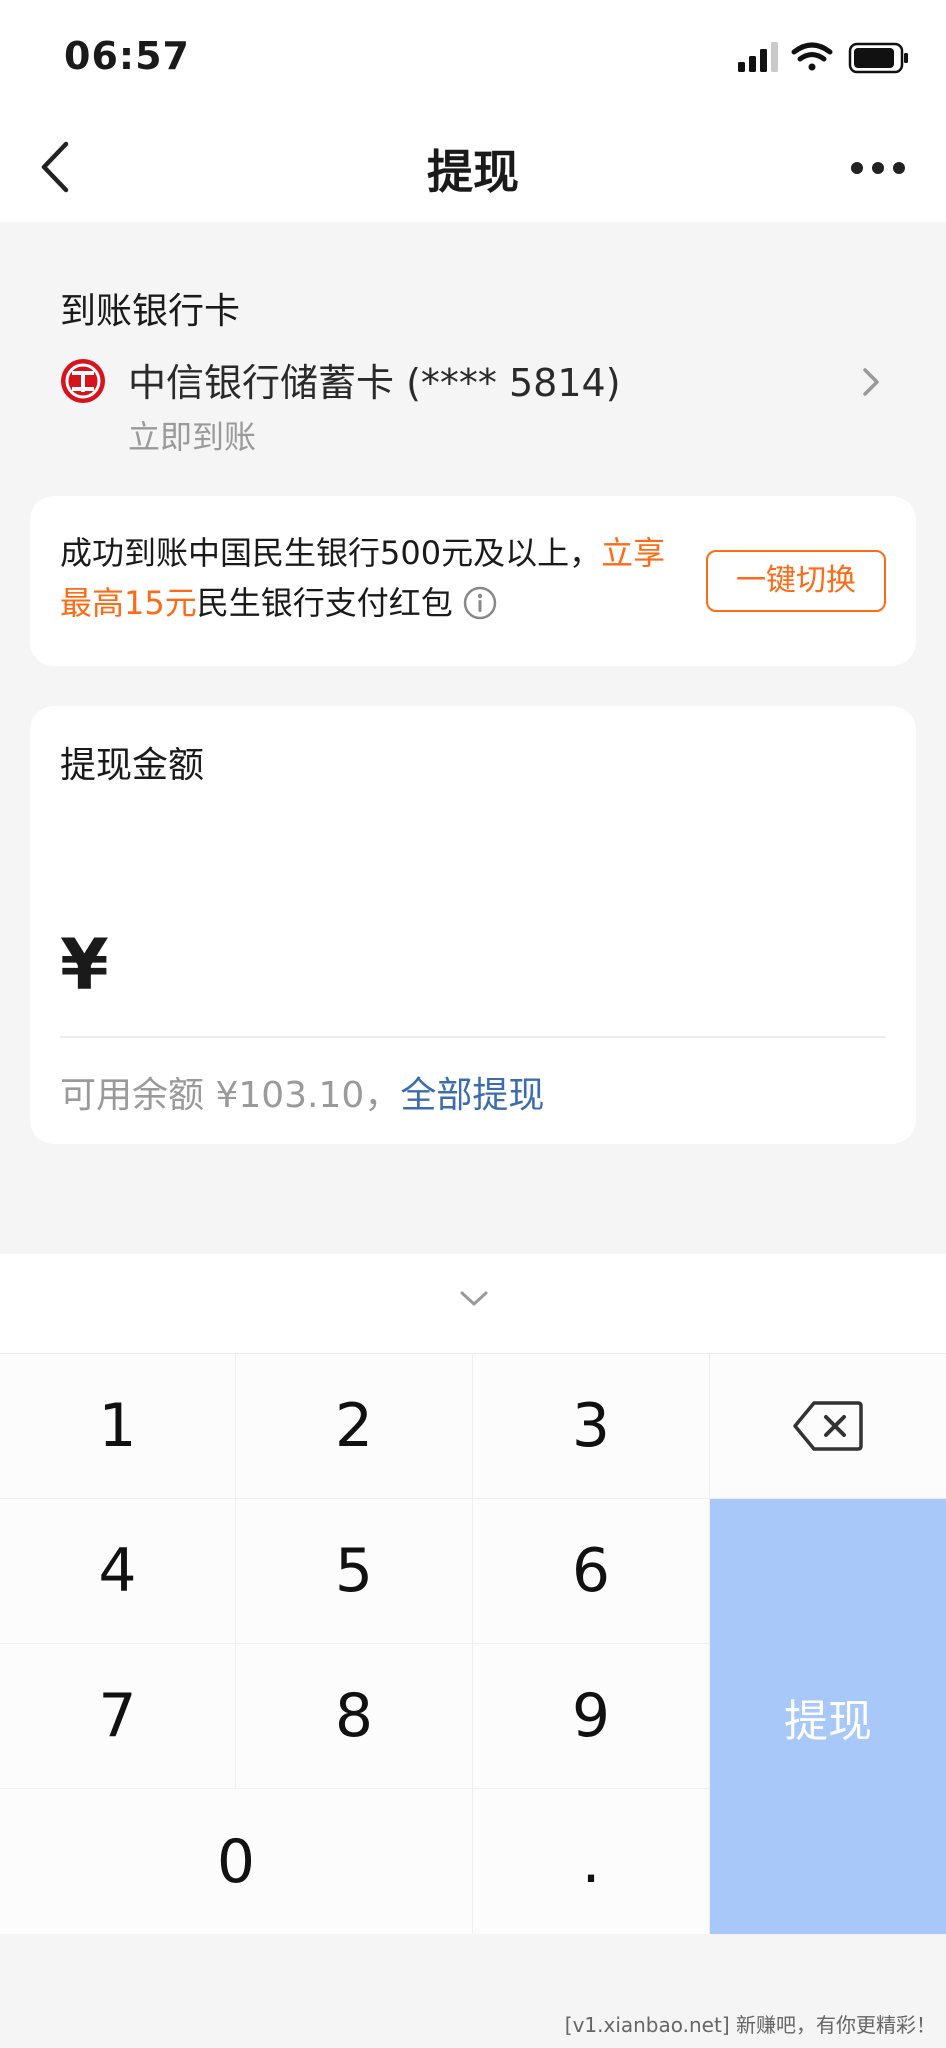 This screenshot has height=2048, width=946. What do you see at coordinates (591, 1861) in the screenshot?
I see `key-decimal: .` at bounding box center [591, 1861].